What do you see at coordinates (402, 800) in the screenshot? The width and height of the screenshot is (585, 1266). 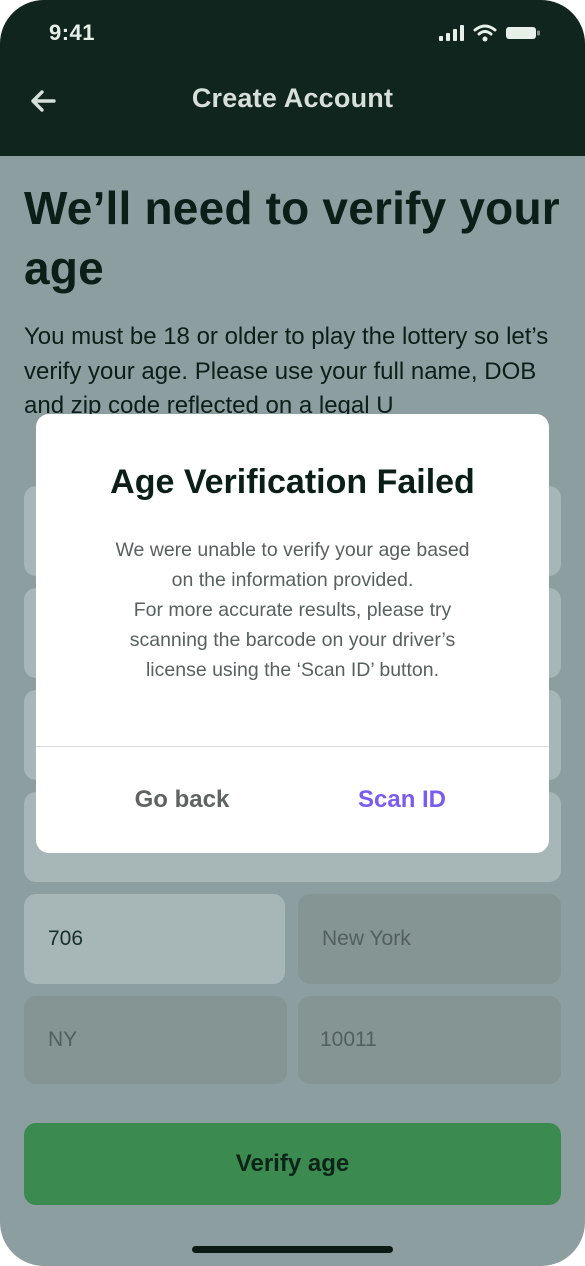 I see `scan-id-button: Scan ID` at bounding box center [402, 800].